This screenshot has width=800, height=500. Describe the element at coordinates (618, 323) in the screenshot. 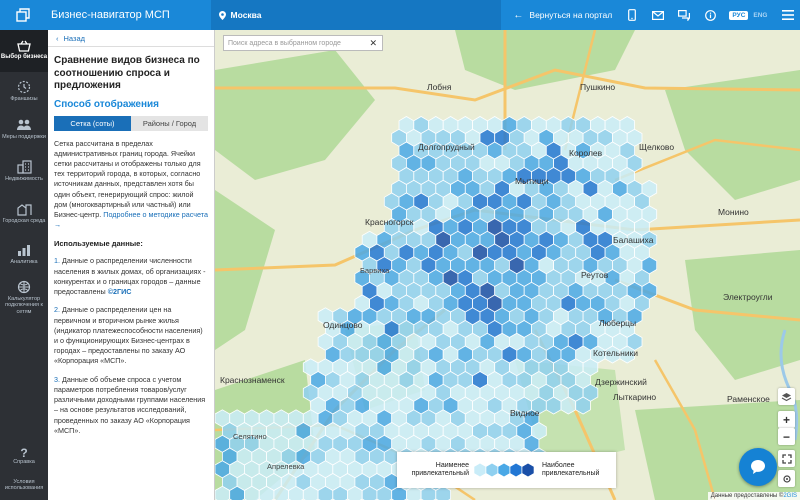

I see `place-label: Люберцы` at that location.